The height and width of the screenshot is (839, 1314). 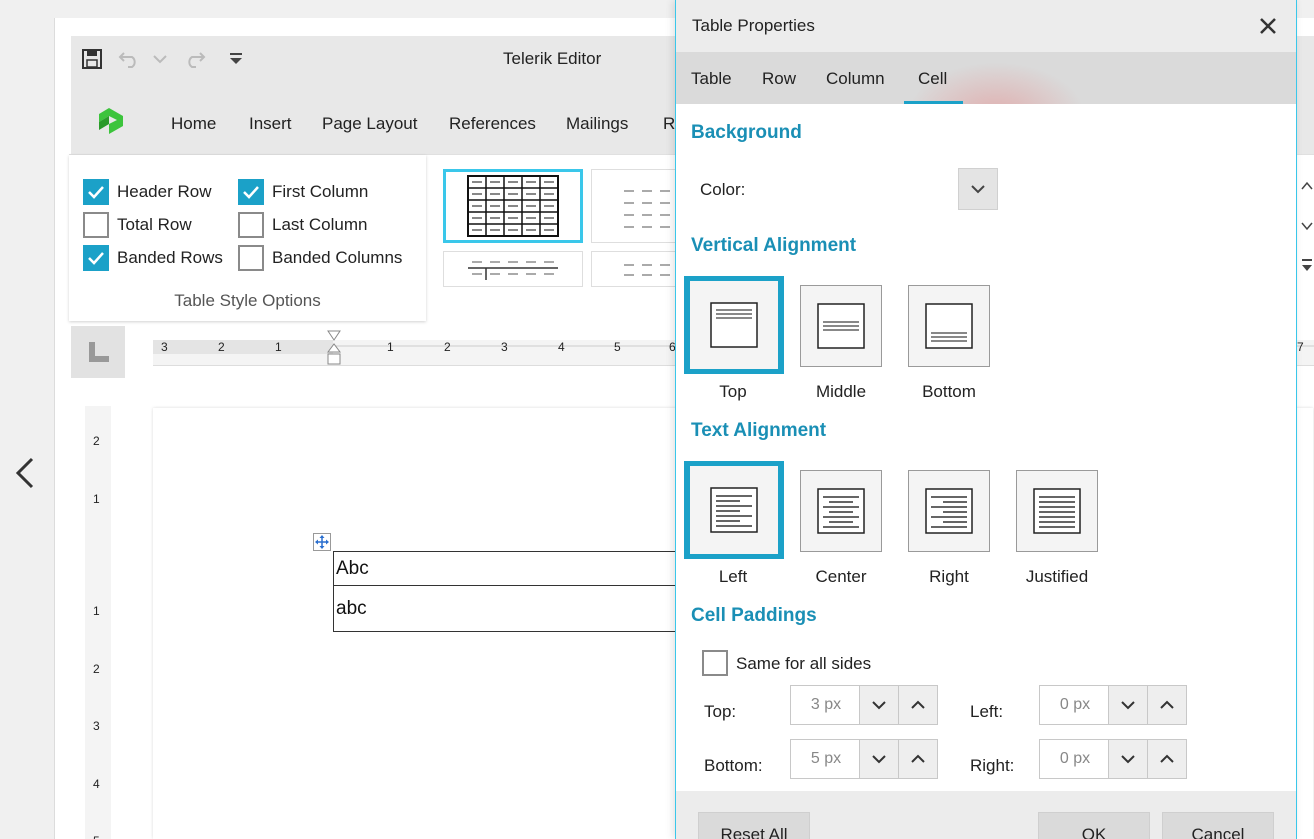 What do you see at coordinates (949, 391) in the screenshot?
I see `valign-bottom-caption: Bottom` at bounding box center [949, 391].